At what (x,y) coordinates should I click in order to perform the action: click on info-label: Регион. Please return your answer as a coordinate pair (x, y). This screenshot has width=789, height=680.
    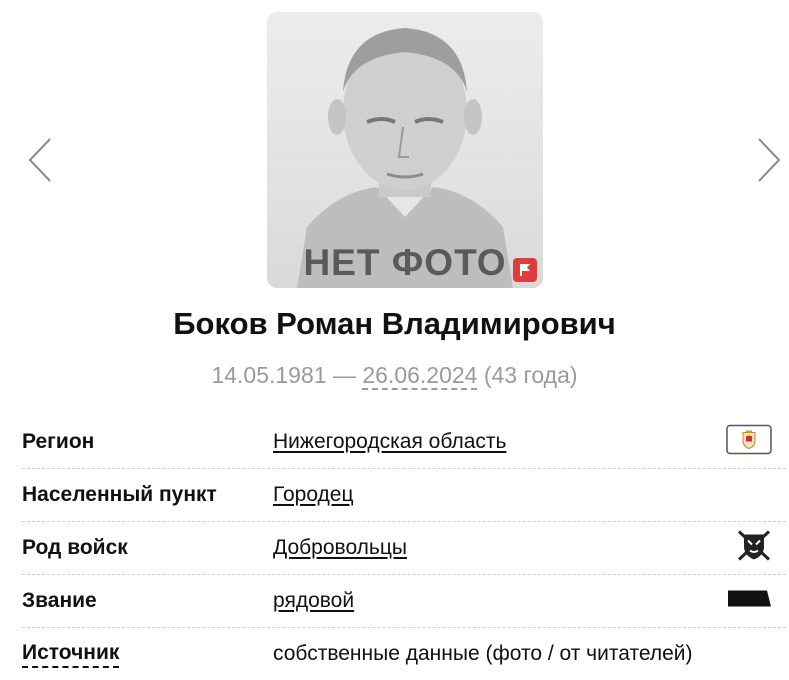
    Looking at the image, I should click on (58, 441).